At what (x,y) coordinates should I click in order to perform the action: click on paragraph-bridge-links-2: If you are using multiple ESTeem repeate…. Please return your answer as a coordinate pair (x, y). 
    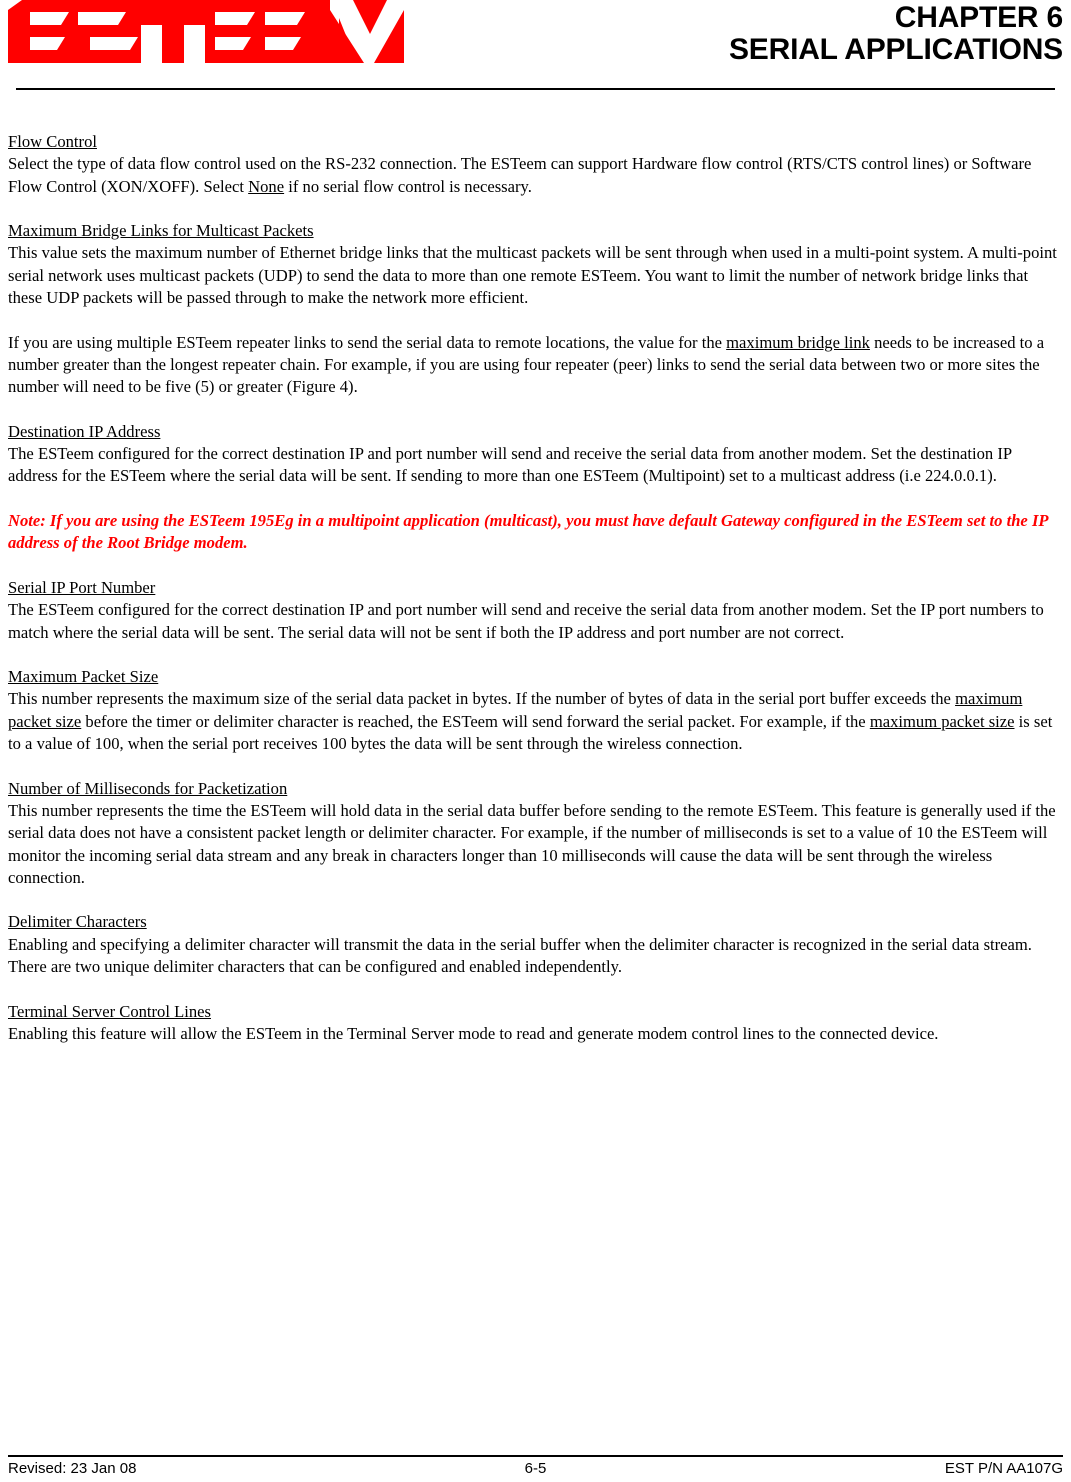
    Looking at the image, I should click on (535, 365).